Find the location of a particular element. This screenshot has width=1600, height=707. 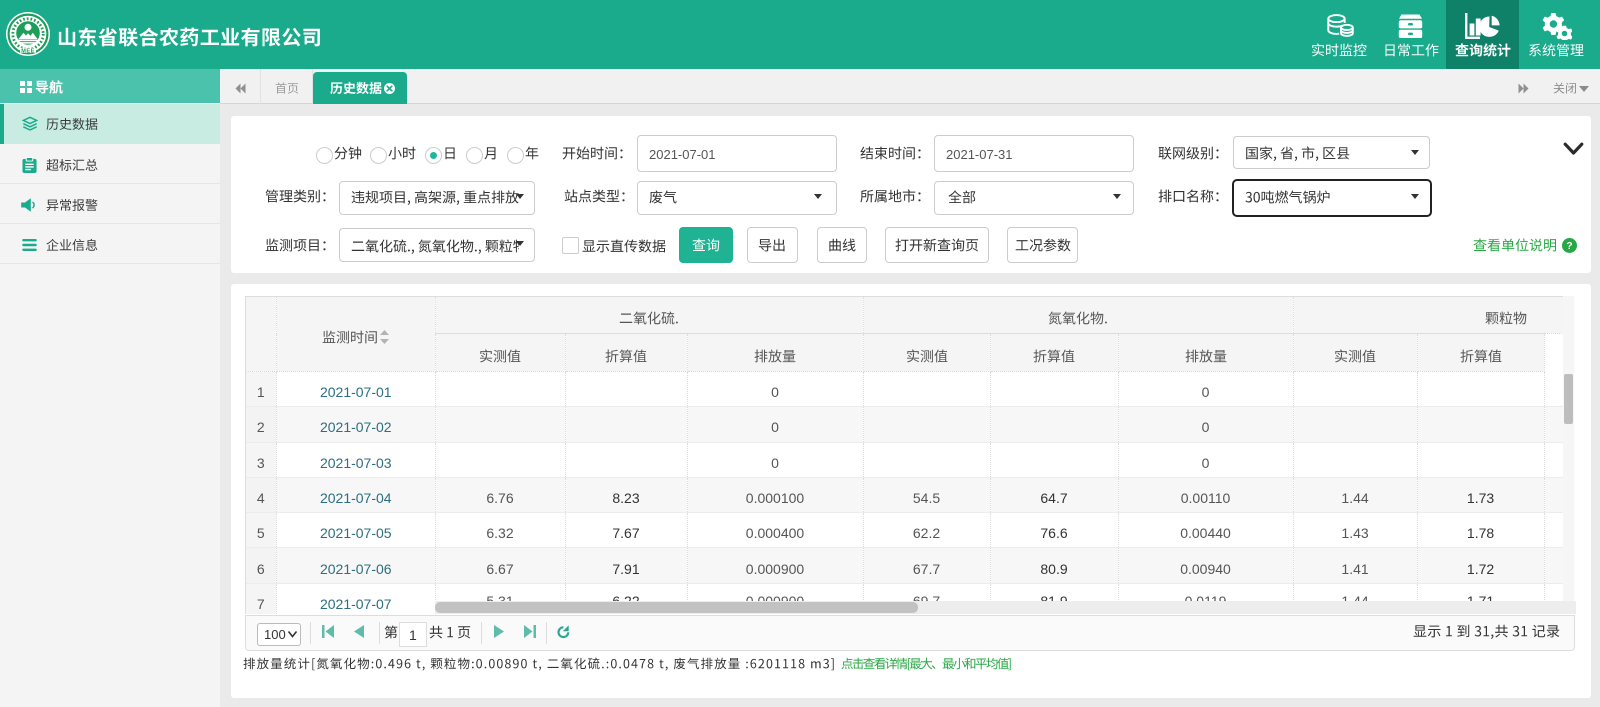

svg-text: MEE is located at coordinates (28, 52).